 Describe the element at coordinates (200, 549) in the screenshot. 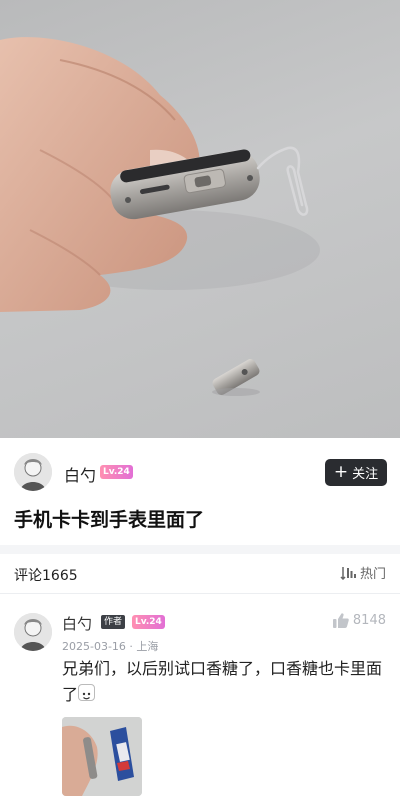

I see `section-divider` at that location.